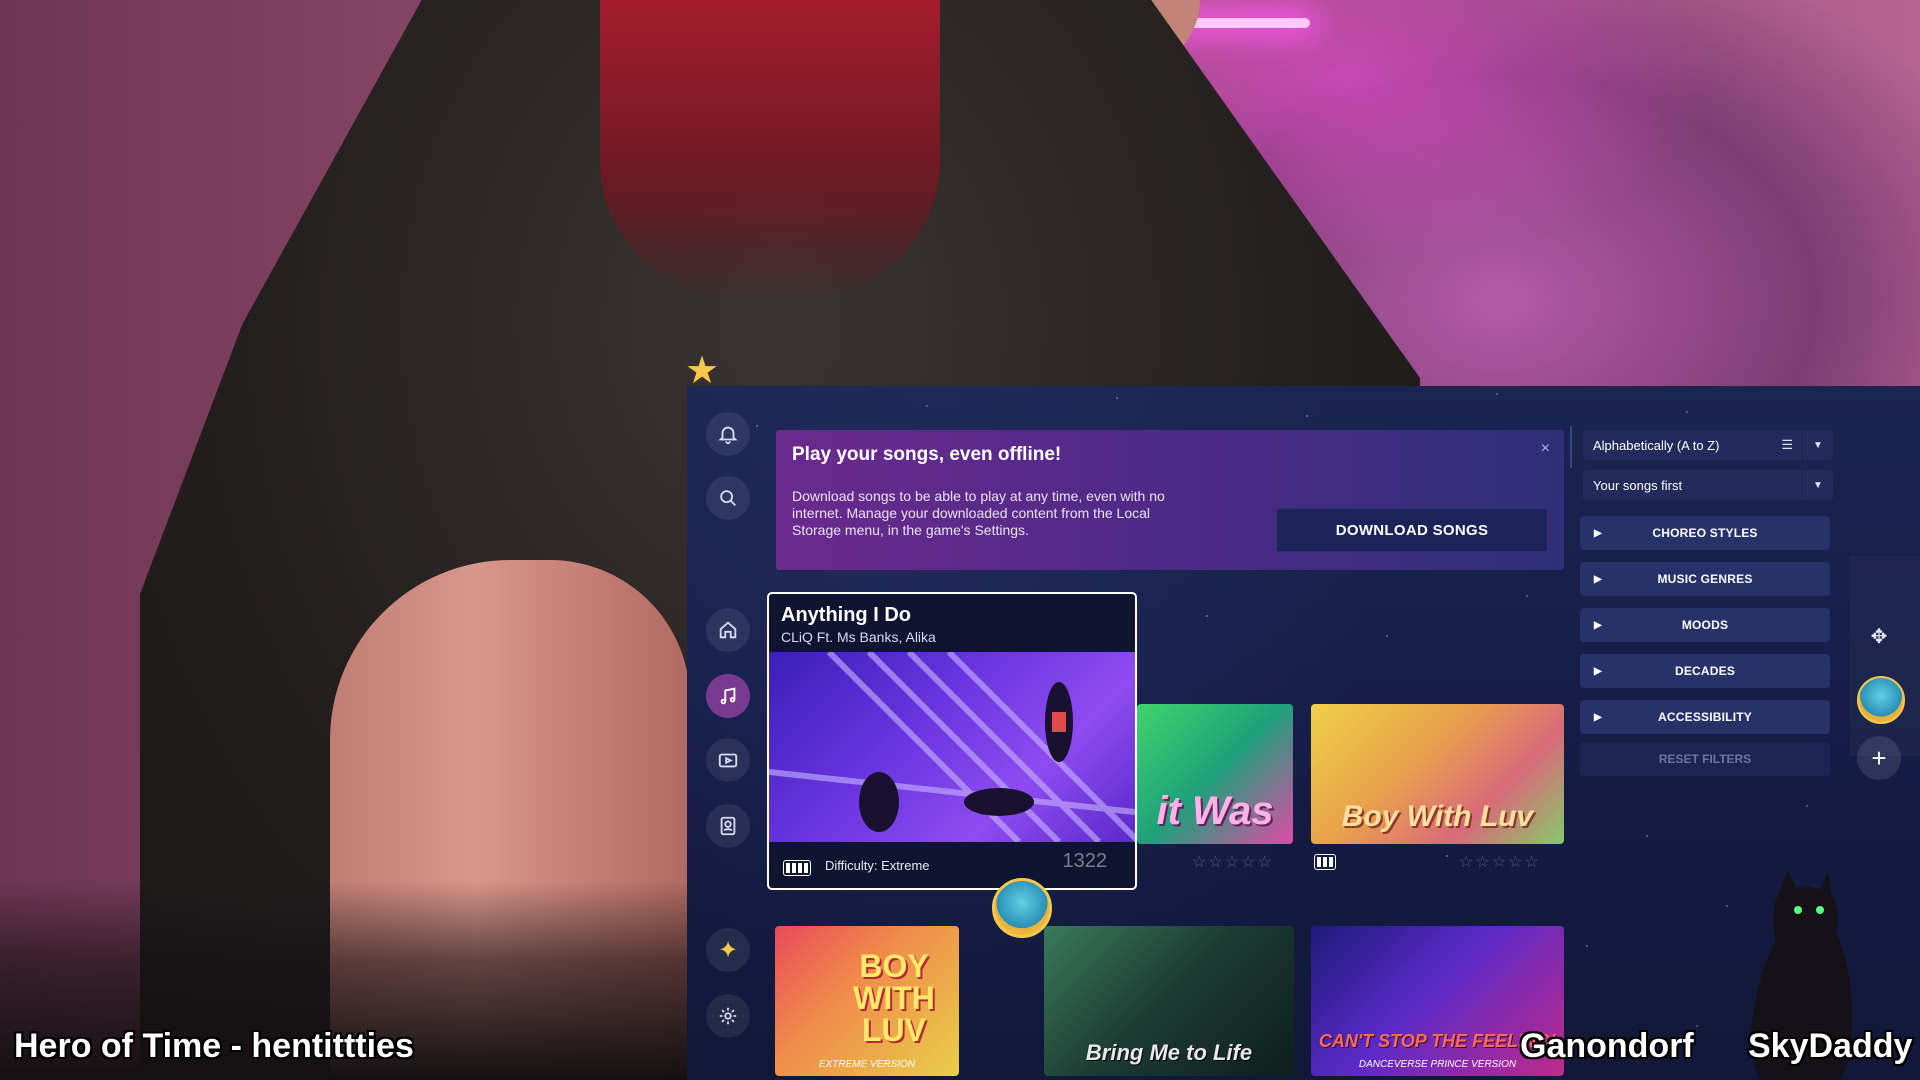 The height and width of the screenshot is (1080, 1920). I want to click on plus-icon: +, so click(1879, 758).